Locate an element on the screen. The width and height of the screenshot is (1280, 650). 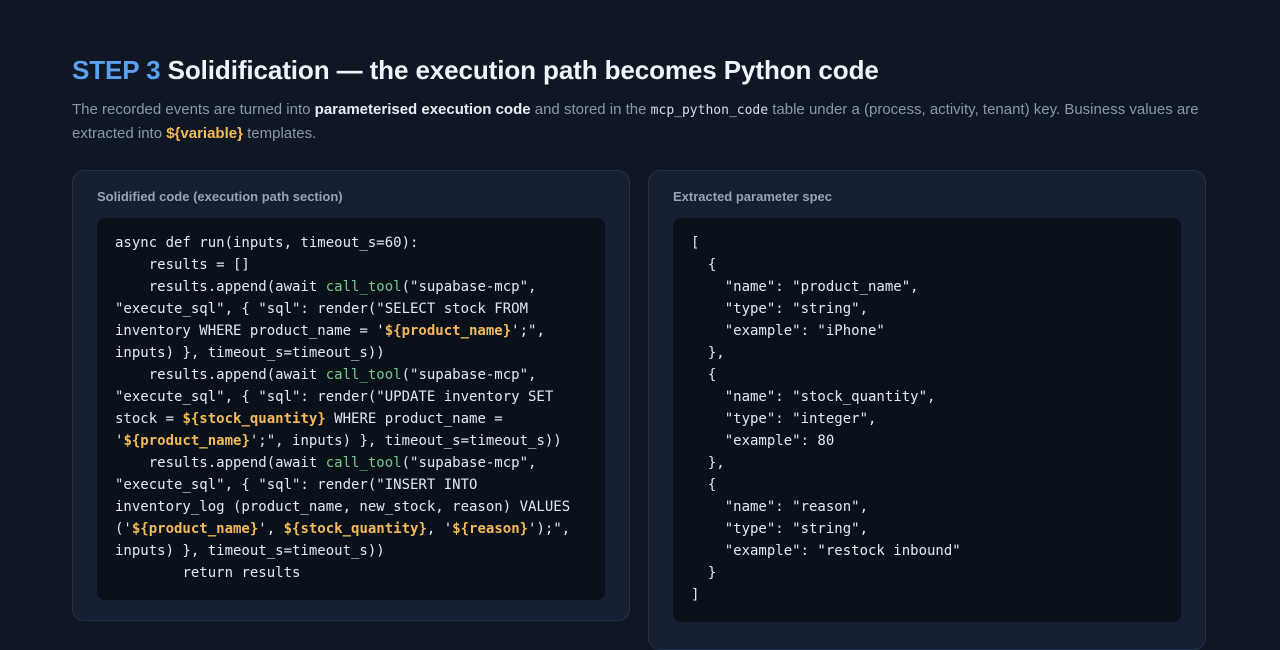
description-bold: parameterised execution code is located at coordinates (422, 109).